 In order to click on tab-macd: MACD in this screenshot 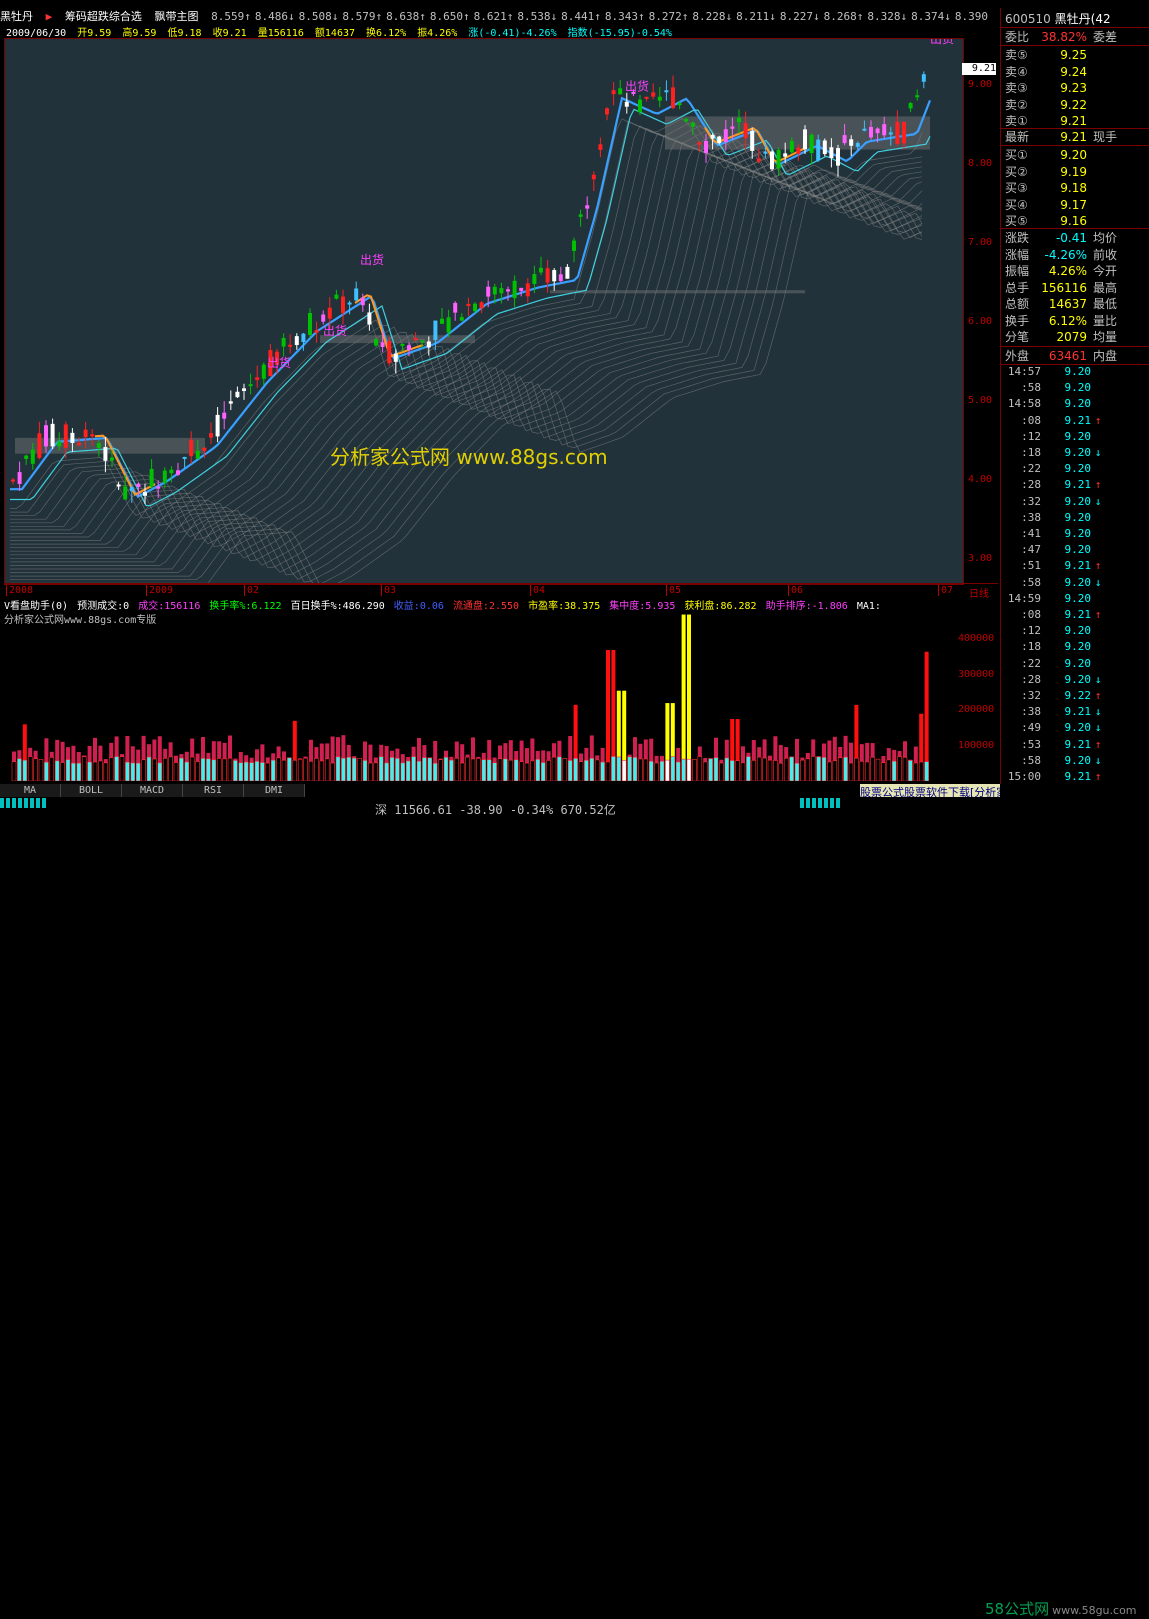, I will do `click(152, 790)`.